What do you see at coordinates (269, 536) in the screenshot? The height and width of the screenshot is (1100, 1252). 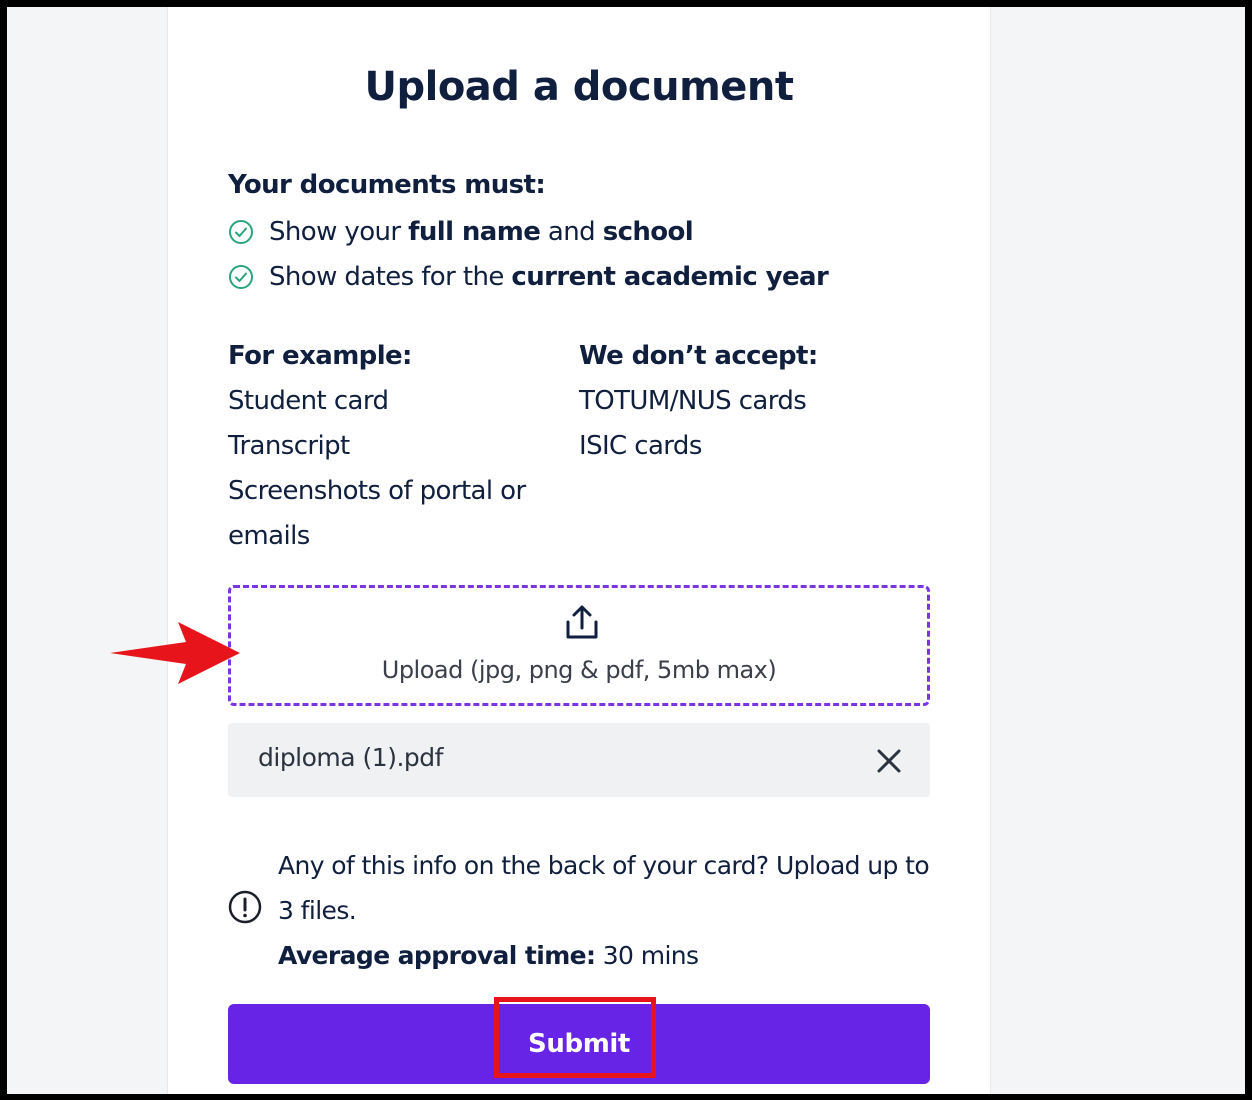 I see `example-item: emails` at bounding box center [269, 536].